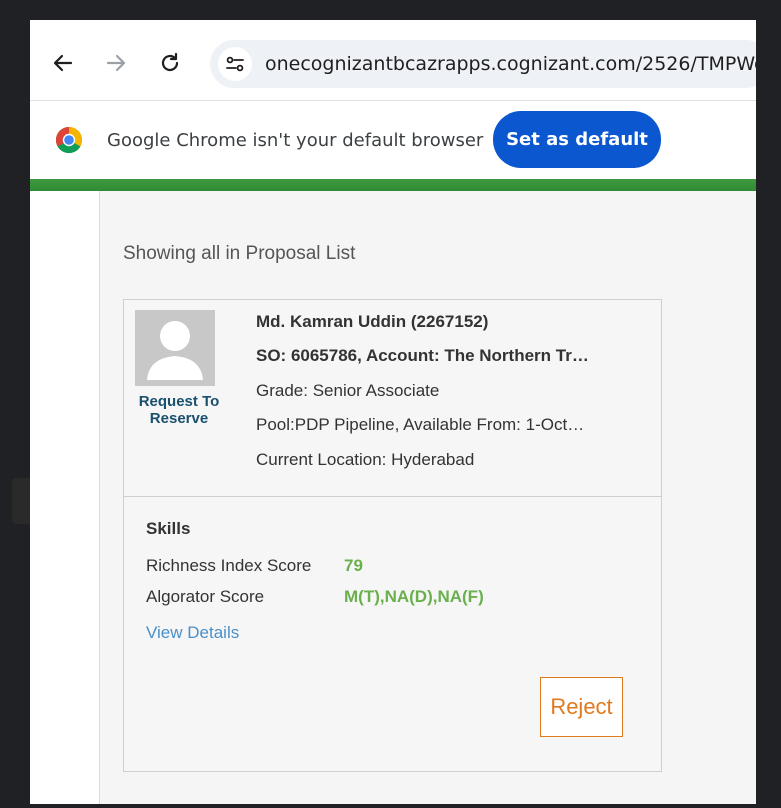  Describe the element at coordinates (168, 528) in the screenshot. I see `skills-heading: Skills` at that location.